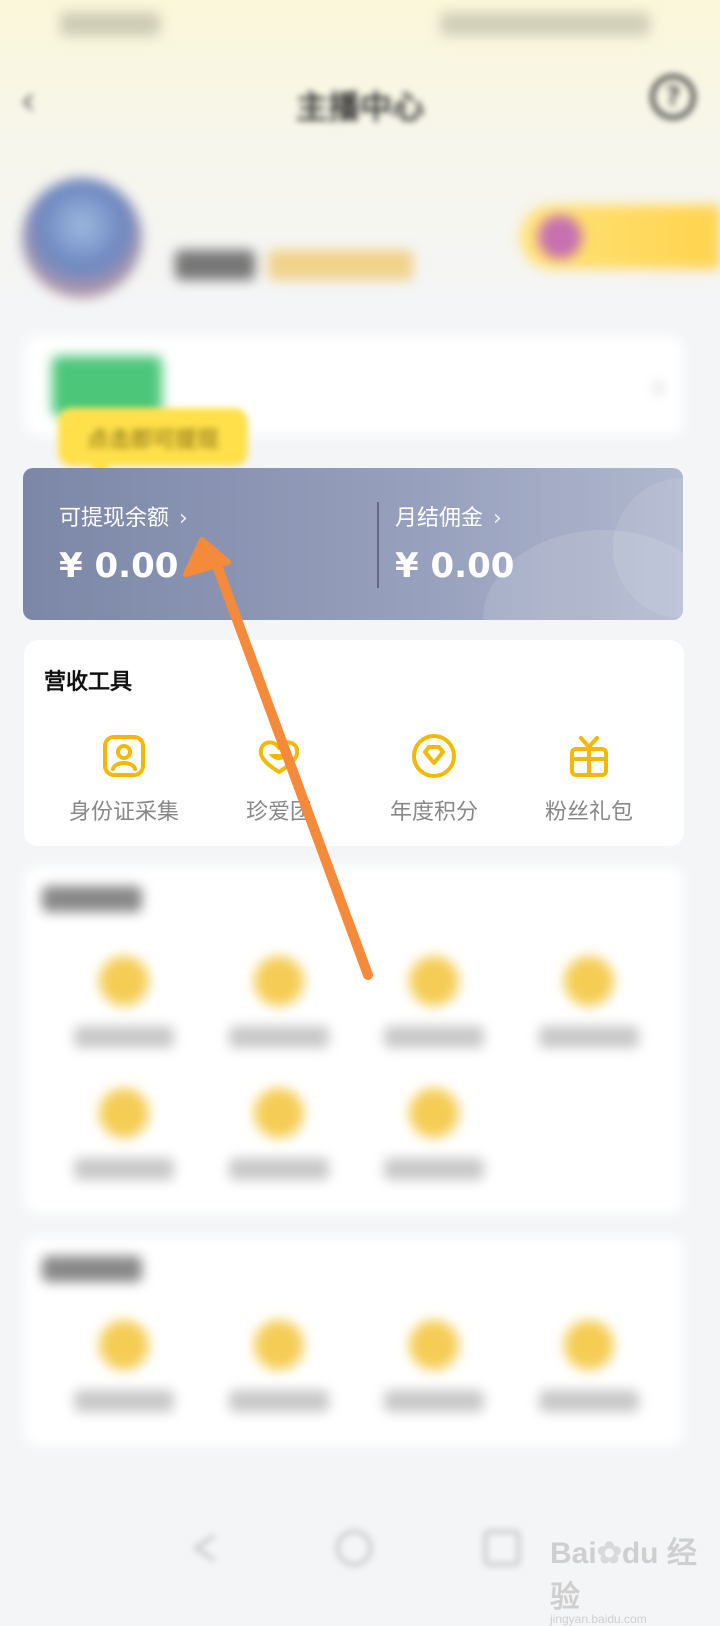 This screenshot has width=720, height=1626. What do you see at coordinates (588, 812) in the screenshot?
I see `tool-label: 粉丝礼包` at bounding box center [588, 812].